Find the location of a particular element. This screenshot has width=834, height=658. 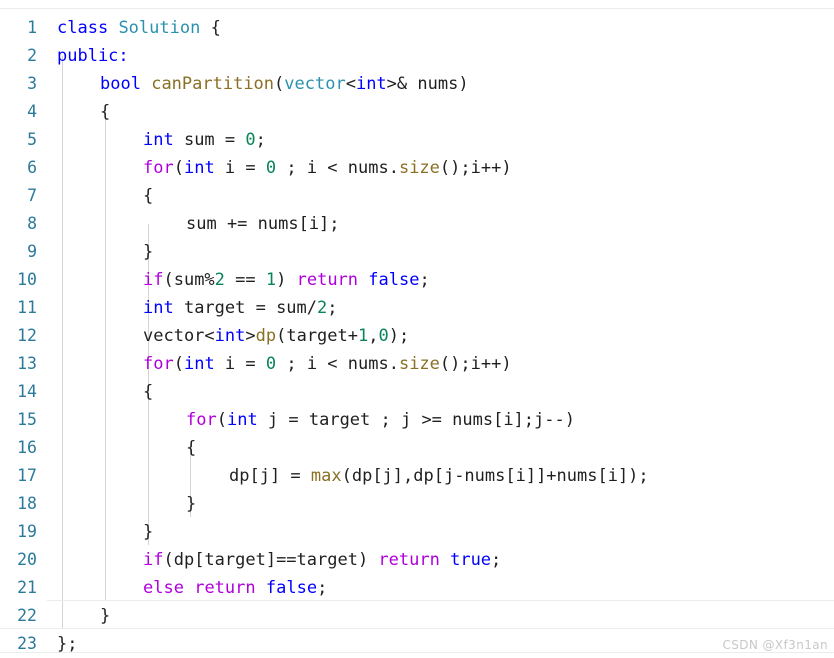

token-ctrl: if is located at coordinates (153, 560).